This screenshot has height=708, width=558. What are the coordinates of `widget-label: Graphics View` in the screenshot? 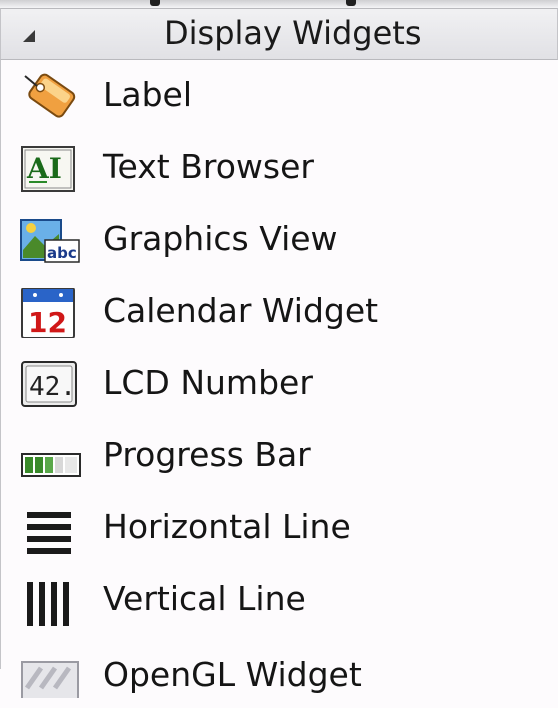 It's located at (220, 238).